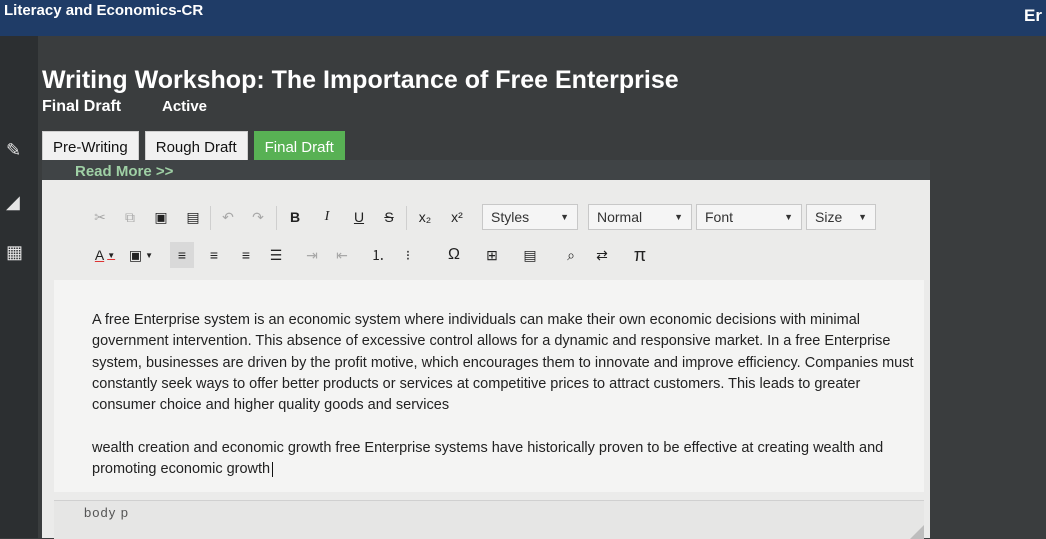  I want to click on element-path: body p, so click(106, 512).